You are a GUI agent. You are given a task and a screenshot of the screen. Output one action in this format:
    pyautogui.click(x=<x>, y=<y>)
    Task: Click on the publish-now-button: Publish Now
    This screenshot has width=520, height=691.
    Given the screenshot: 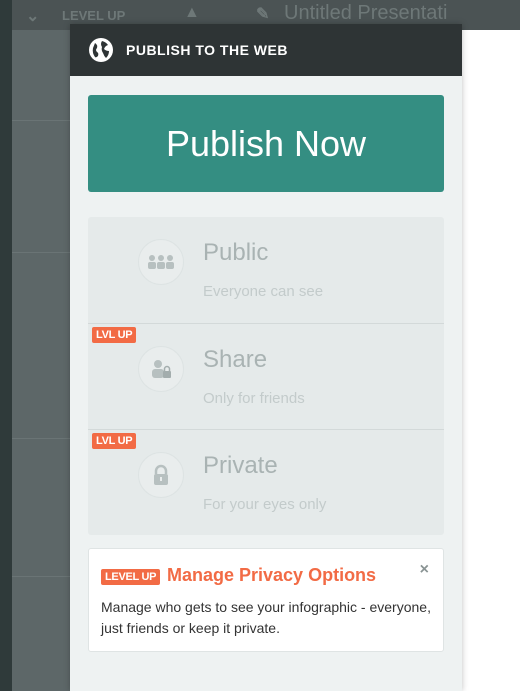 What is the action you would take?
    pyautogui.click(x=266, y=143)
    